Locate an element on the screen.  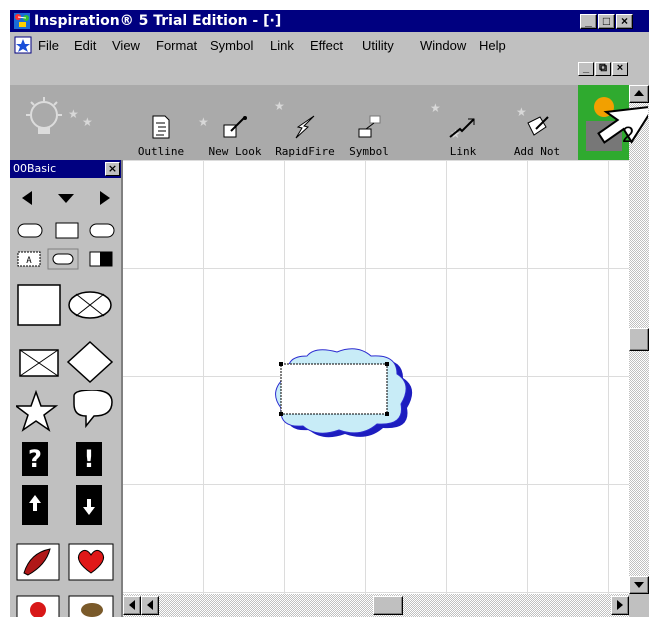
right-arrow-icon is located at coordinates (105, 198).